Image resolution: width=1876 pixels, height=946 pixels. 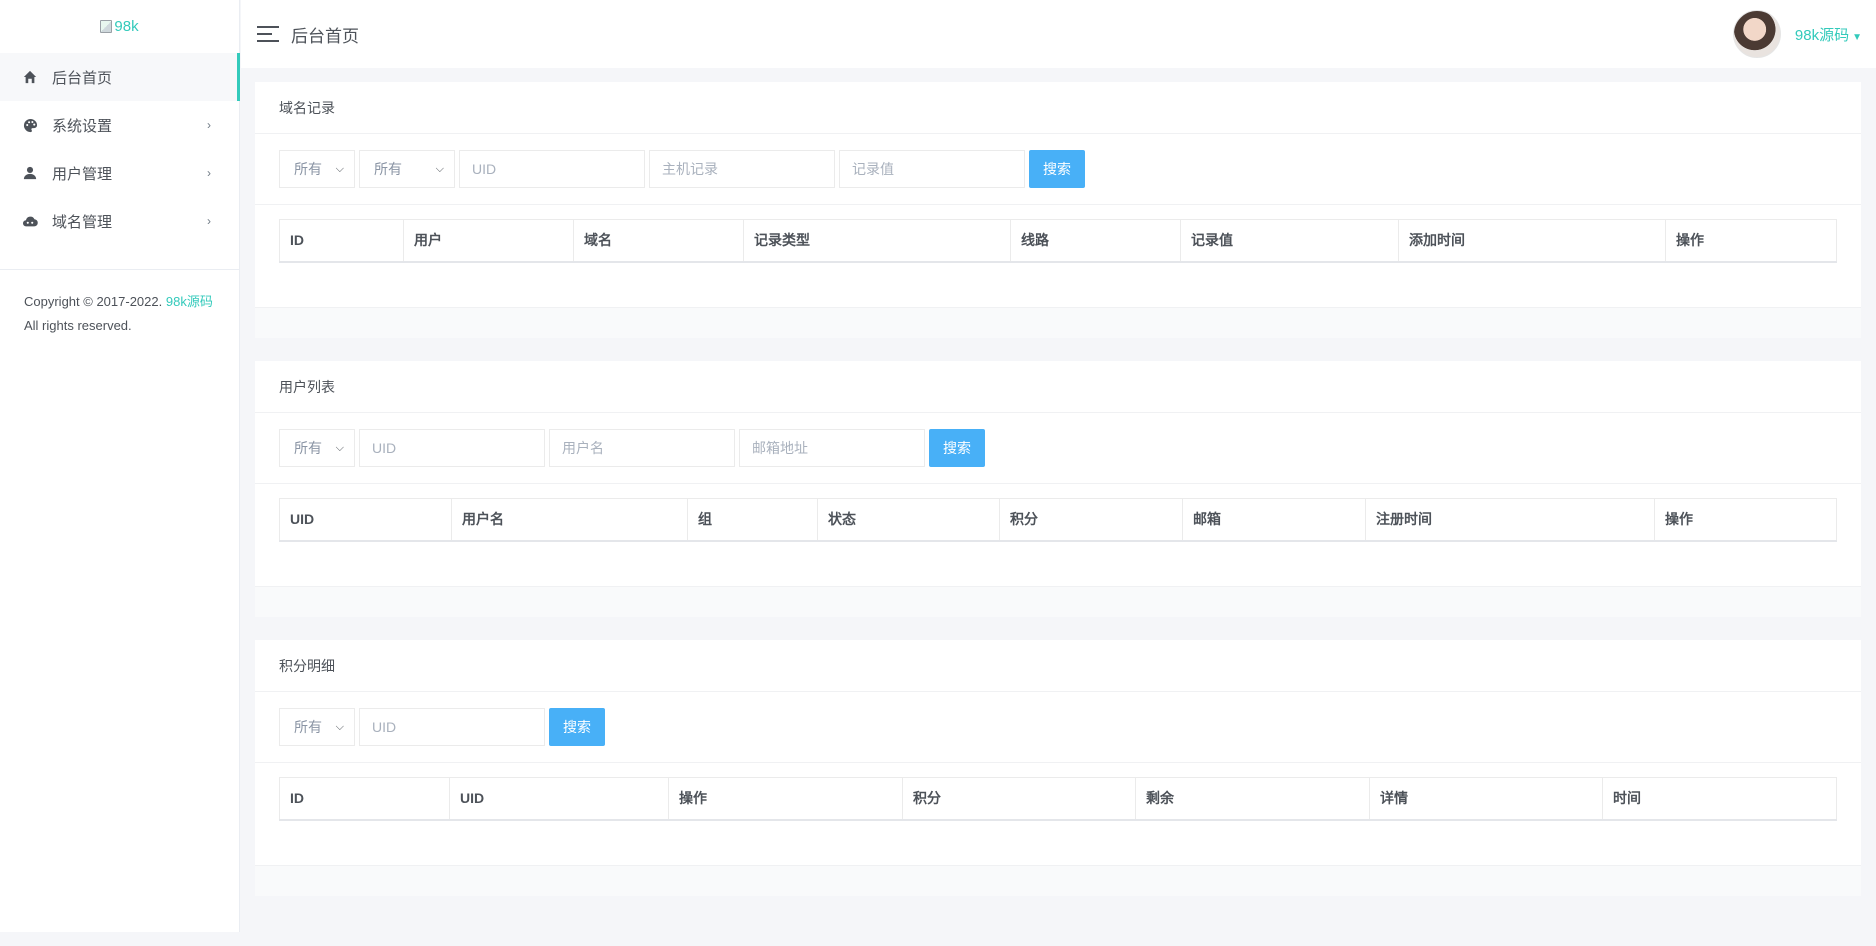 I want to click on cloud-icon, so click(x=30, y=221).